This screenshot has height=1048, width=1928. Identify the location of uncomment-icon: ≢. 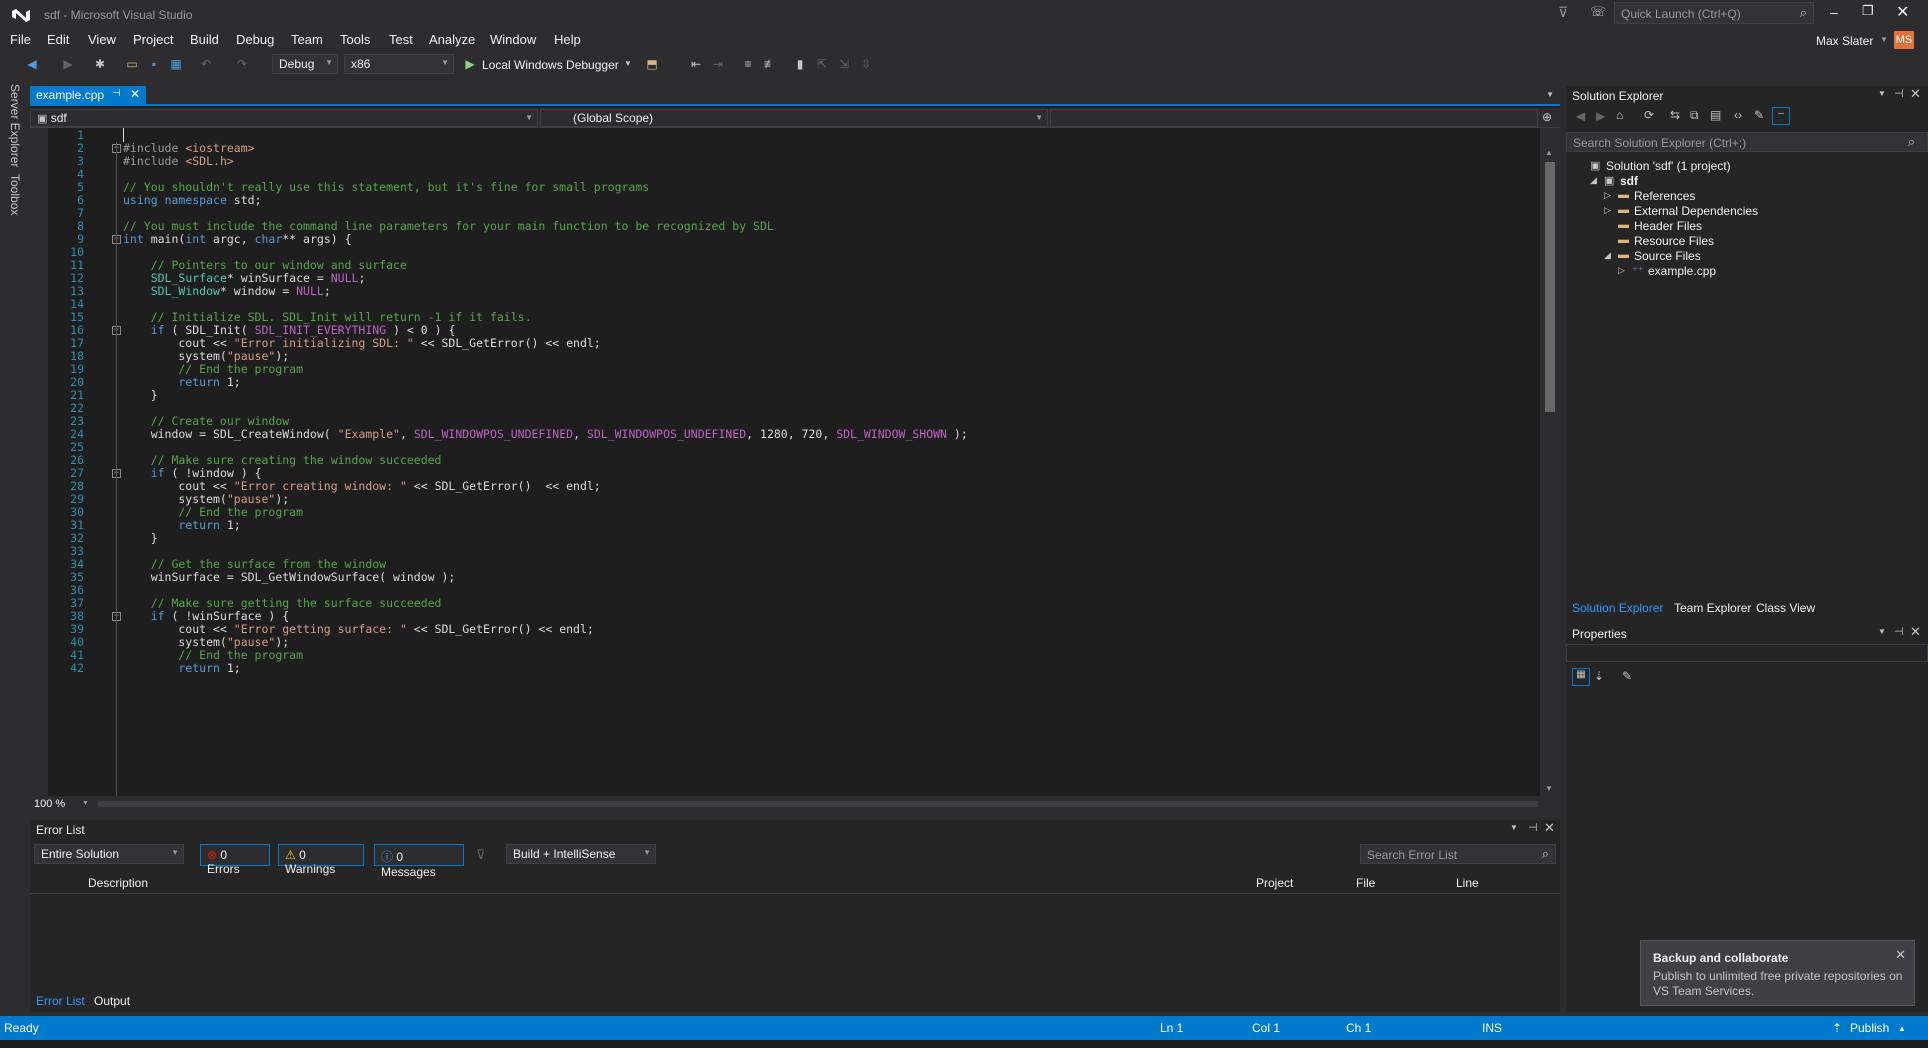
(770, 64).